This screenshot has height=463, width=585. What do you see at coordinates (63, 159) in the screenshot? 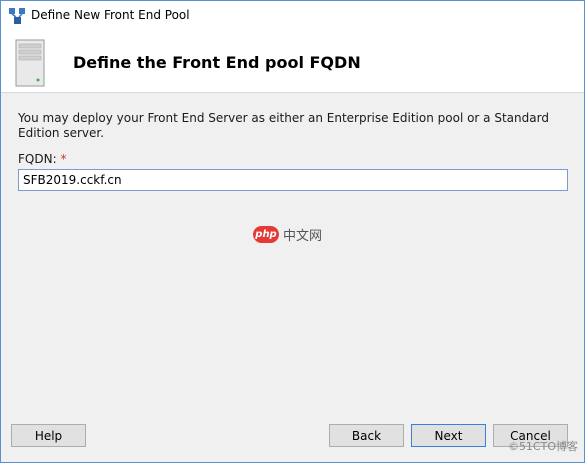
I see `required-marker: *` at bounding box center [63, 159].